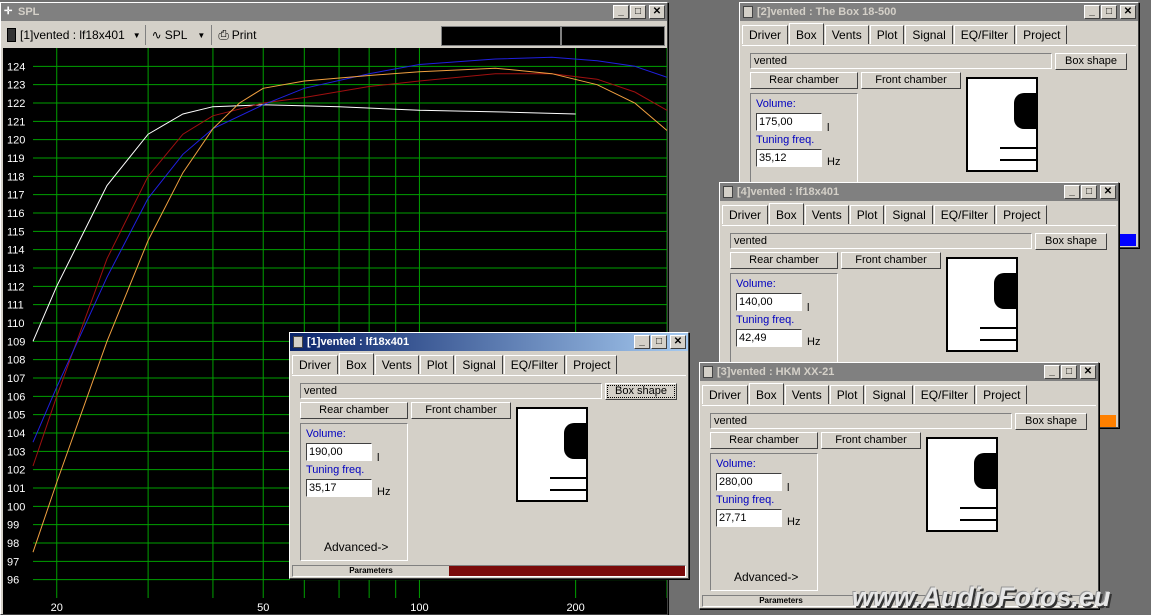  What do you see at coordinates (749, 518) in the screenshot?
I see `tuning-input: 27,71` at bounding box center [749, 518].